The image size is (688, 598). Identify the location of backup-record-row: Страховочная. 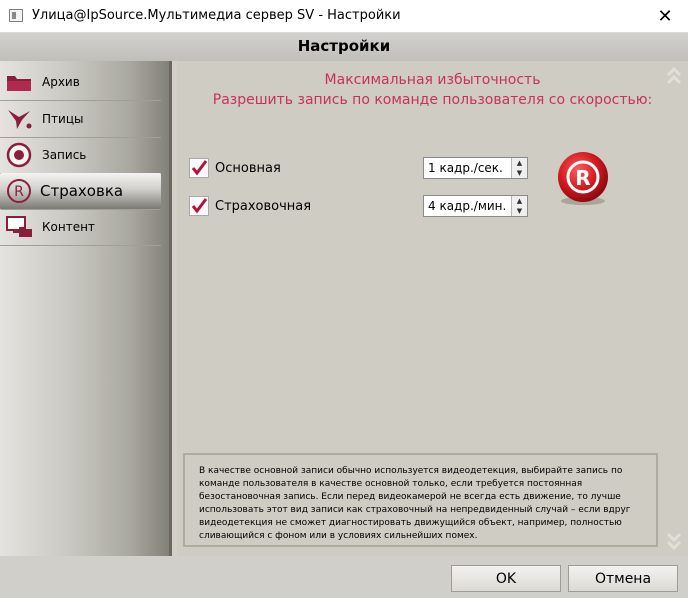
(250, 206).